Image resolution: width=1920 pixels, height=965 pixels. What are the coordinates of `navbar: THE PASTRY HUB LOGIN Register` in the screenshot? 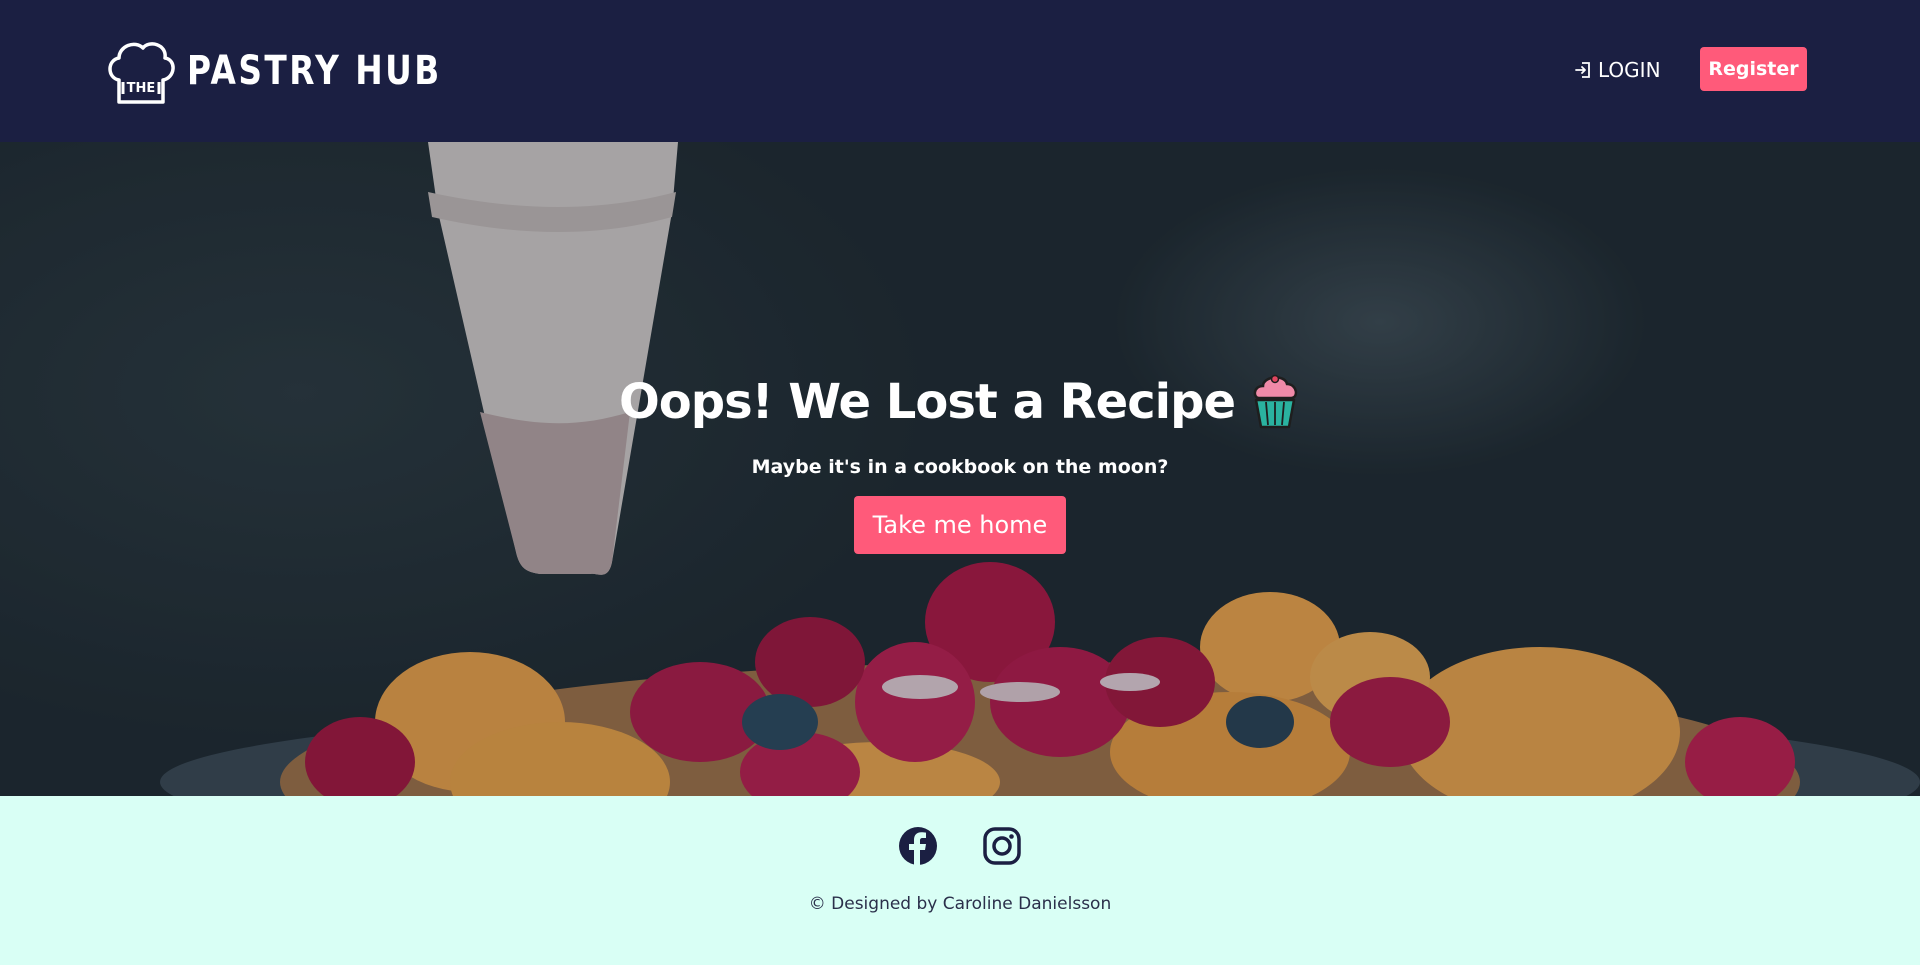 It's located at (960, 71).